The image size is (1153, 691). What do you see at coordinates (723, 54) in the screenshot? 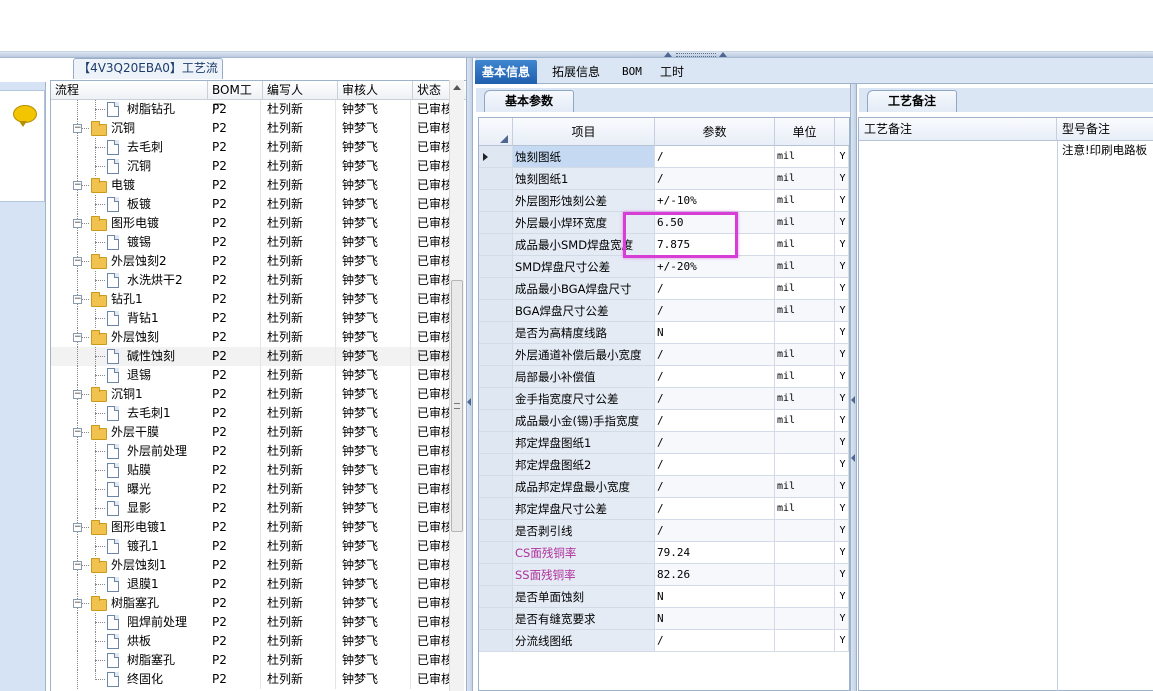
I see `collapse-up-arrow-icon` at bounding box center [723, 54].